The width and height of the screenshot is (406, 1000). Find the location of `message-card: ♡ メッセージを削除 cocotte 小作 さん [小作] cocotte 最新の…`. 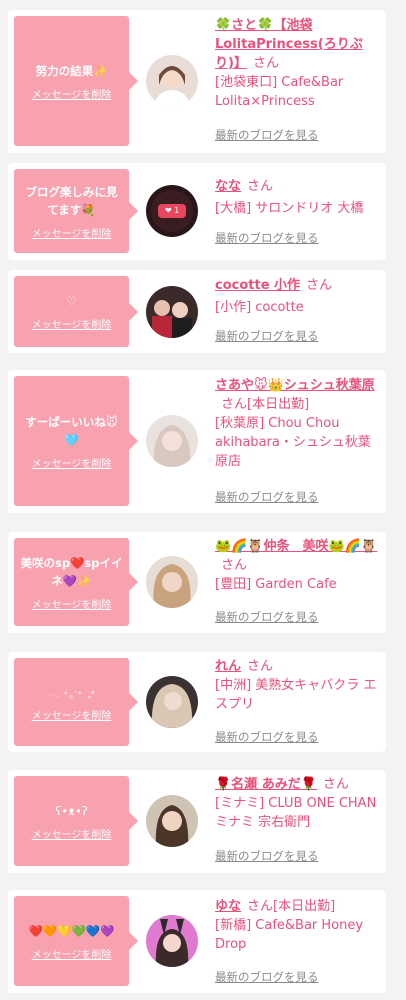

message-card: ♡ メッセージを削除 cocotte 小作 さん [小作] cocotte 最新の… is located at coordinates (197, 311).